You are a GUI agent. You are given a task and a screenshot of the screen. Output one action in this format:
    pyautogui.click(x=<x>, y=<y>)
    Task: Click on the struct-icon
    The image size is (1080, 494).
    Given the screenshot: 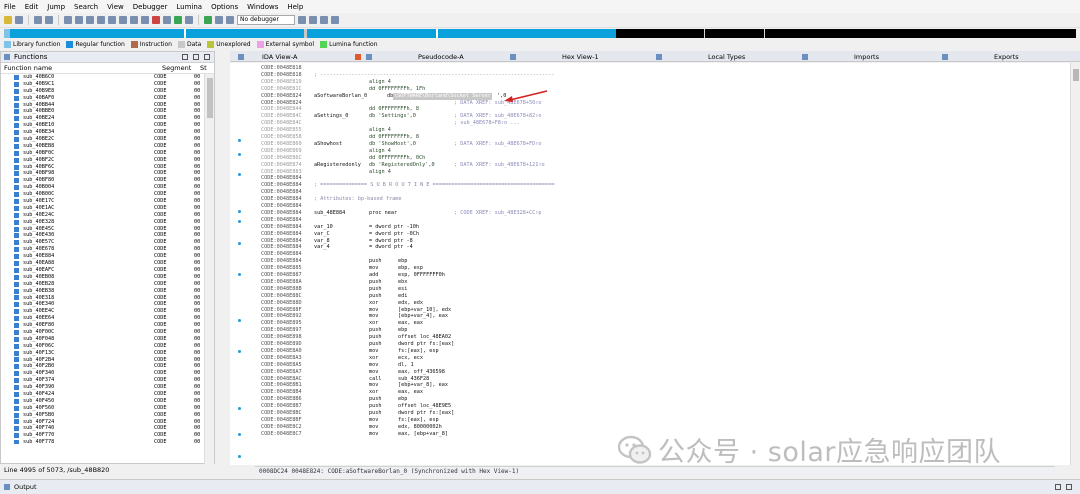 What is the action you would take?
    pyautogui.click(x=112, y=20)
    